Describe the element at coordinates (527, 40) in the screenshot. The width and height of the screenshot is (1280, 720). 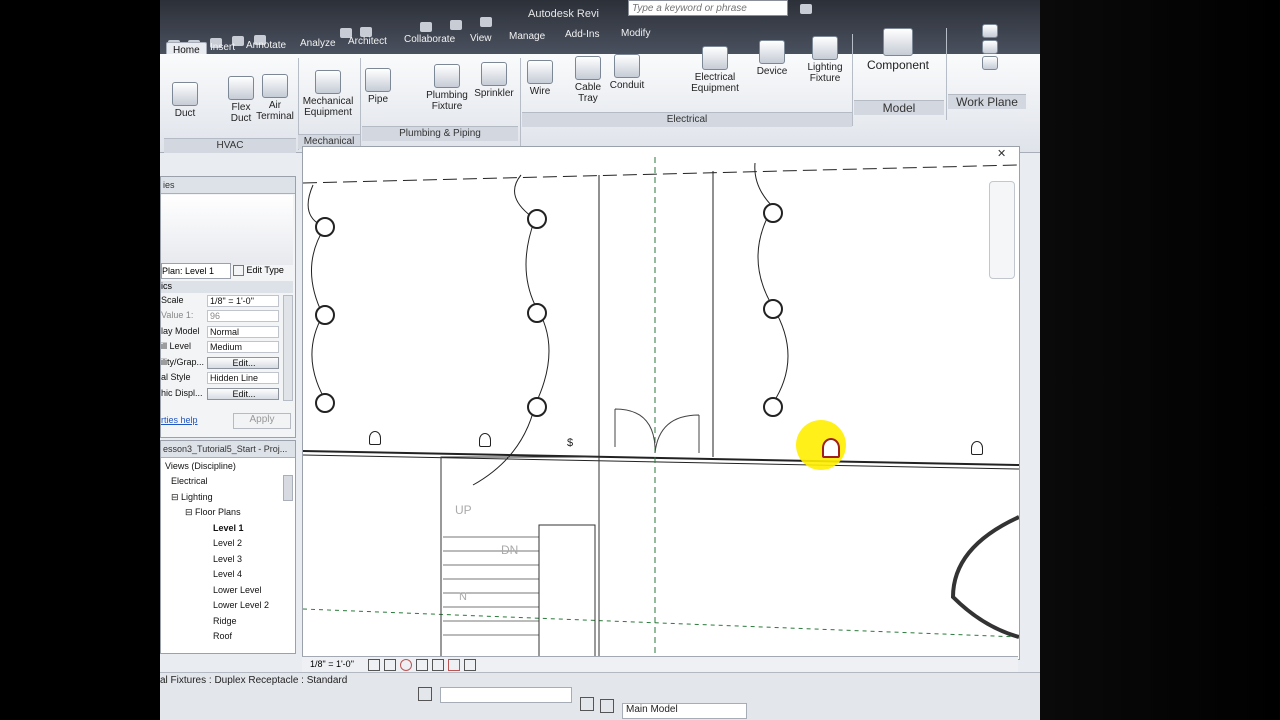
I see `tab-manage: Manage` at that location.